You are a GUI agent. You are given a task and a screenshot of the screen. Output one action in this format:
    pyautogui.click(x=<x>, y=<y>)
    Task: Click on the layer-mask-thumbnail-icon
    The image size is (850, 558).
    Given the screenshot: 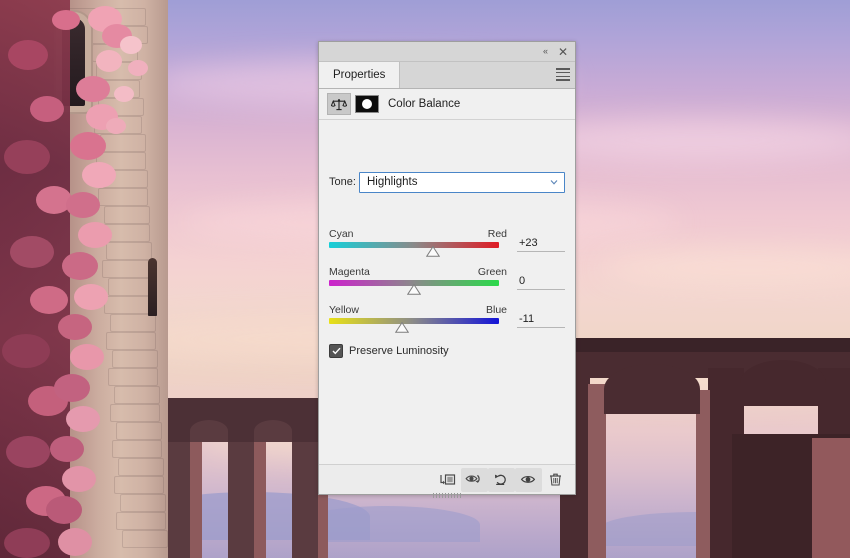 What is the action you would take?
    pyautogui.click(x=367, y=104)
    